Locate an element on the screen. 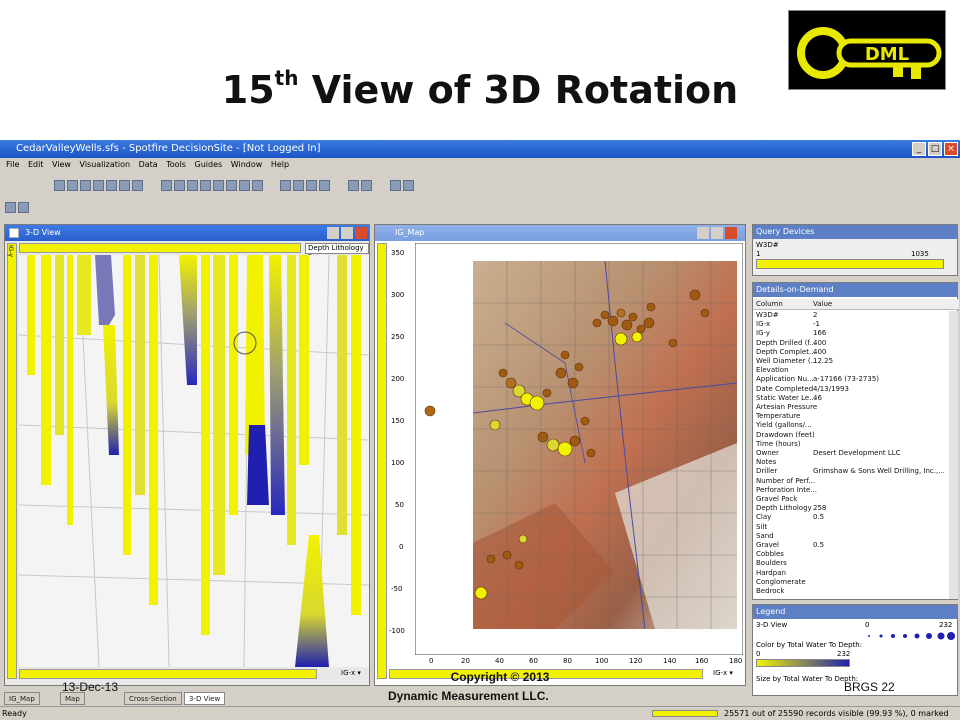  dod-row-label: Cobbles is located at coordinates (770, 554).